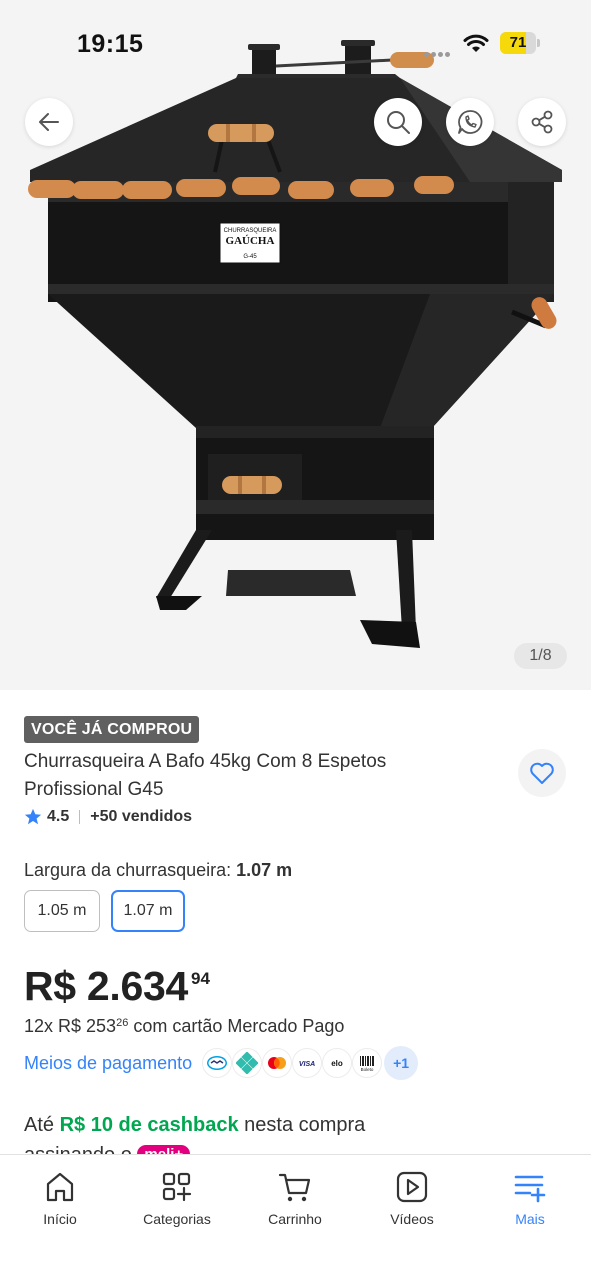 The width and height of the screenshot is (591, 1280). Describe the element at coordinates (439, 50) in the screenshot. I see `cellular-signal-icon` at that location.